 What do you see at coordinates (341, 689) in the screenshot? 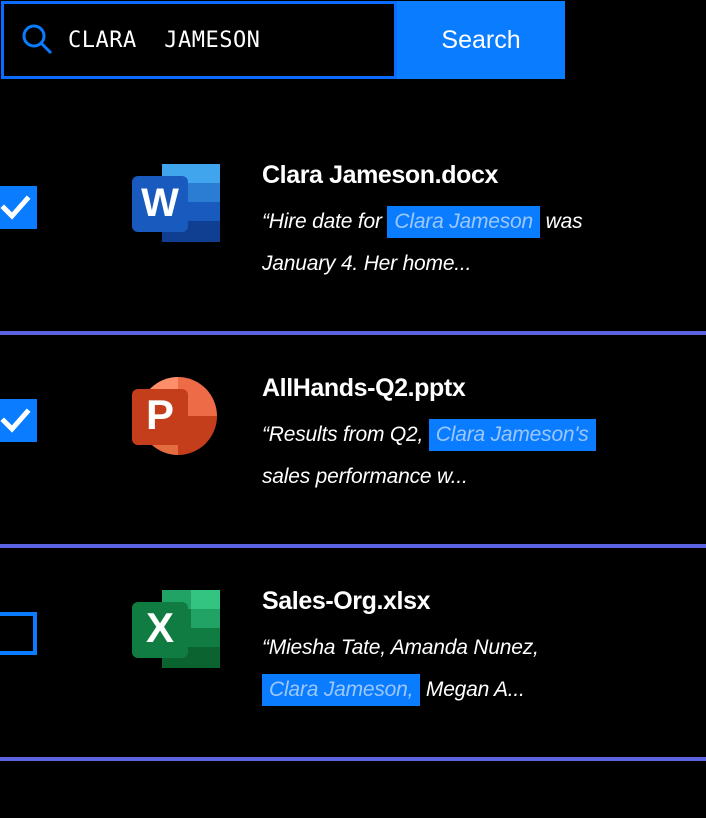
I see `snippet-highlight: Clara Jameson,` at bounding box center [341, 689].